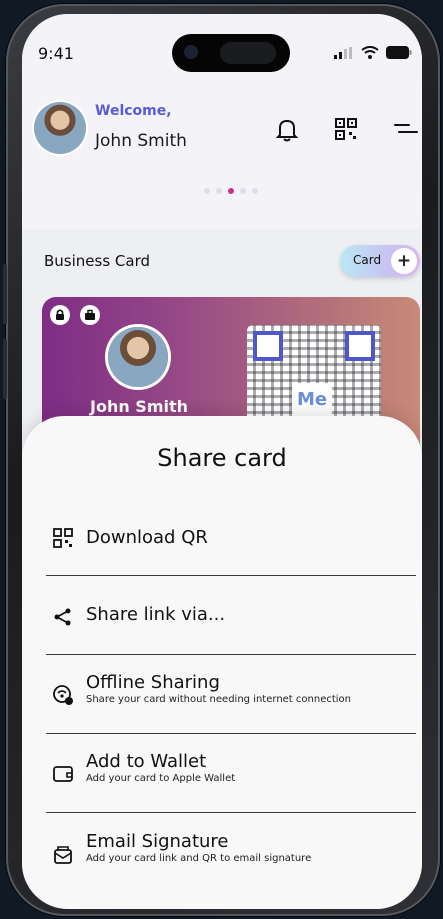 The image size is (443, 919). I want to click on sheet-title: Share card, so click(222, 458).